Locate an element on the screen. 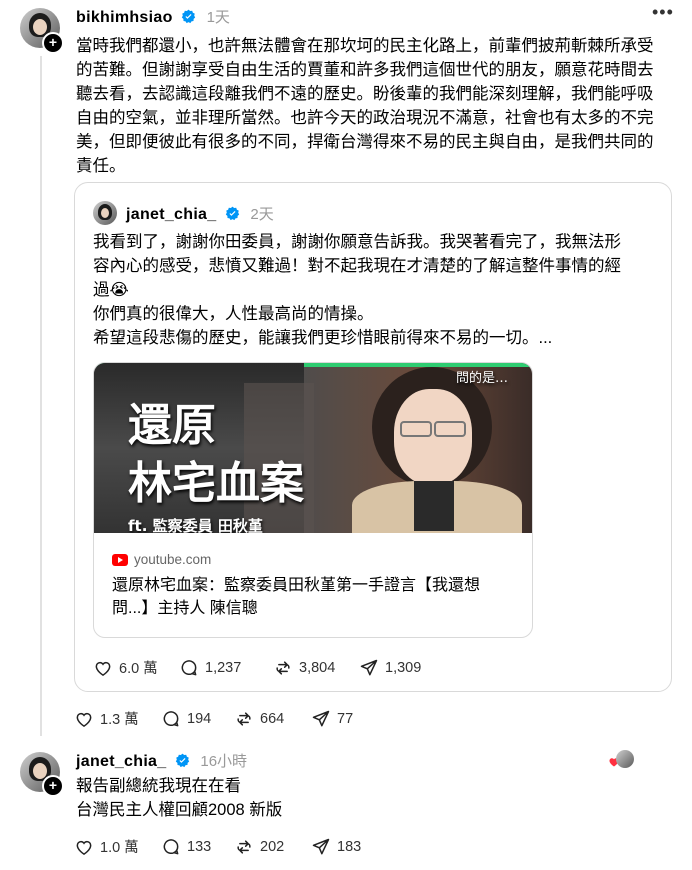 Image resolution: width=692 pixels, height=870 pixels. link-source: youtube.com is located at coordinates (161, 559).